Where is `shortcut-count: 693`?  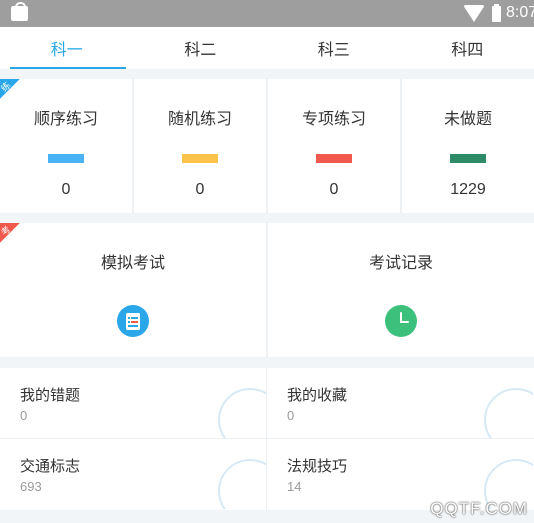 shortcut-count: 693 is located at coordinates (31, 486).